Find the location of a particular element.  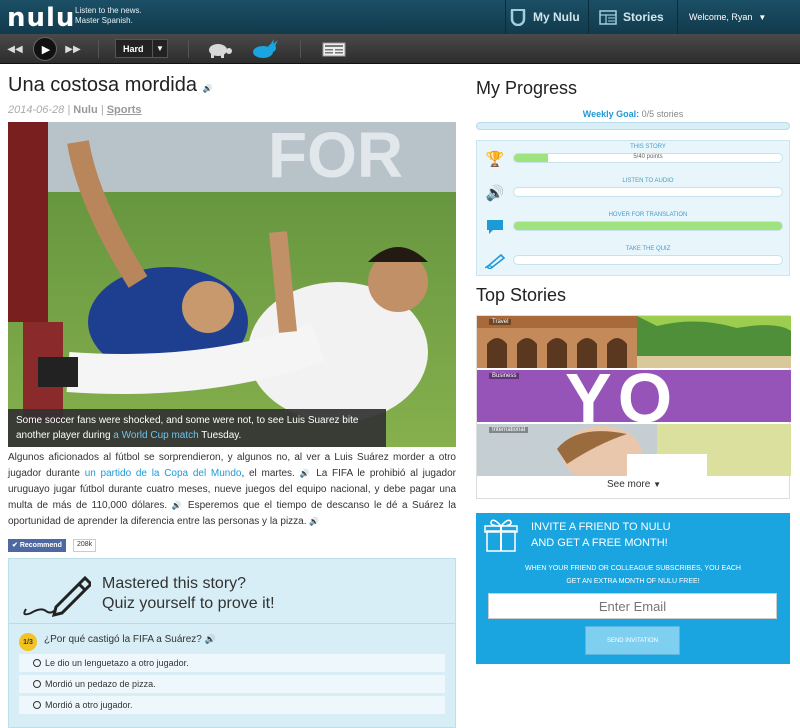

business-overlay-text: YO is located at coordinates (622, 396).